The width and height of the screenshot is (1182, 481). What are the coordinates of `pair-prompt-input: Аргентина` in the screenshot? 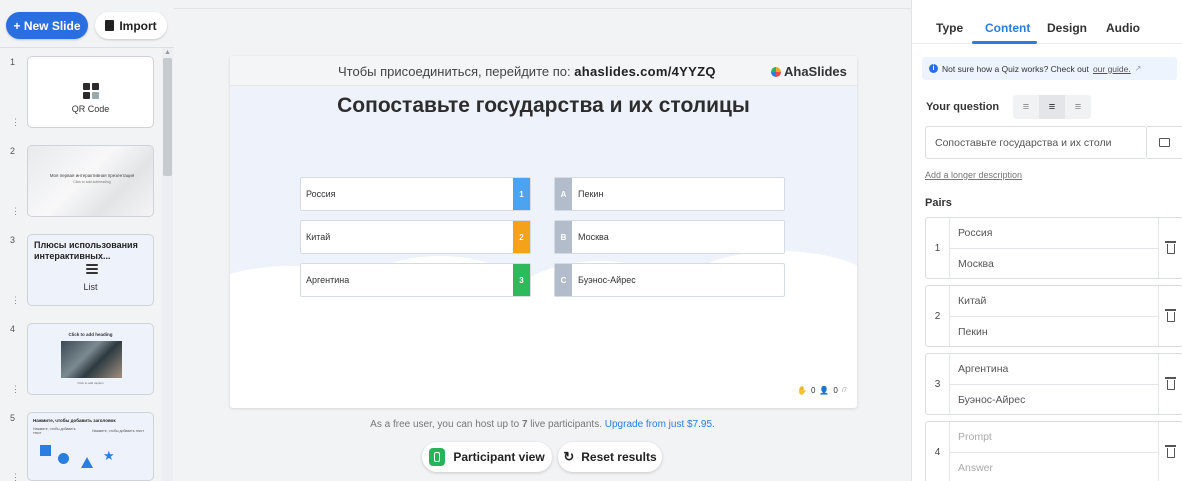 It's located at (983, 369).